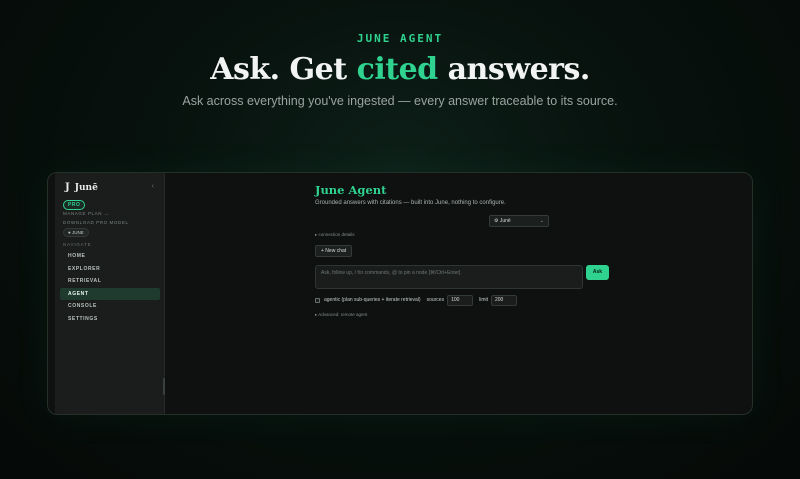  I want to click on download-model-link: DOWNLOAD PRO MODEL, so click(96, 222).